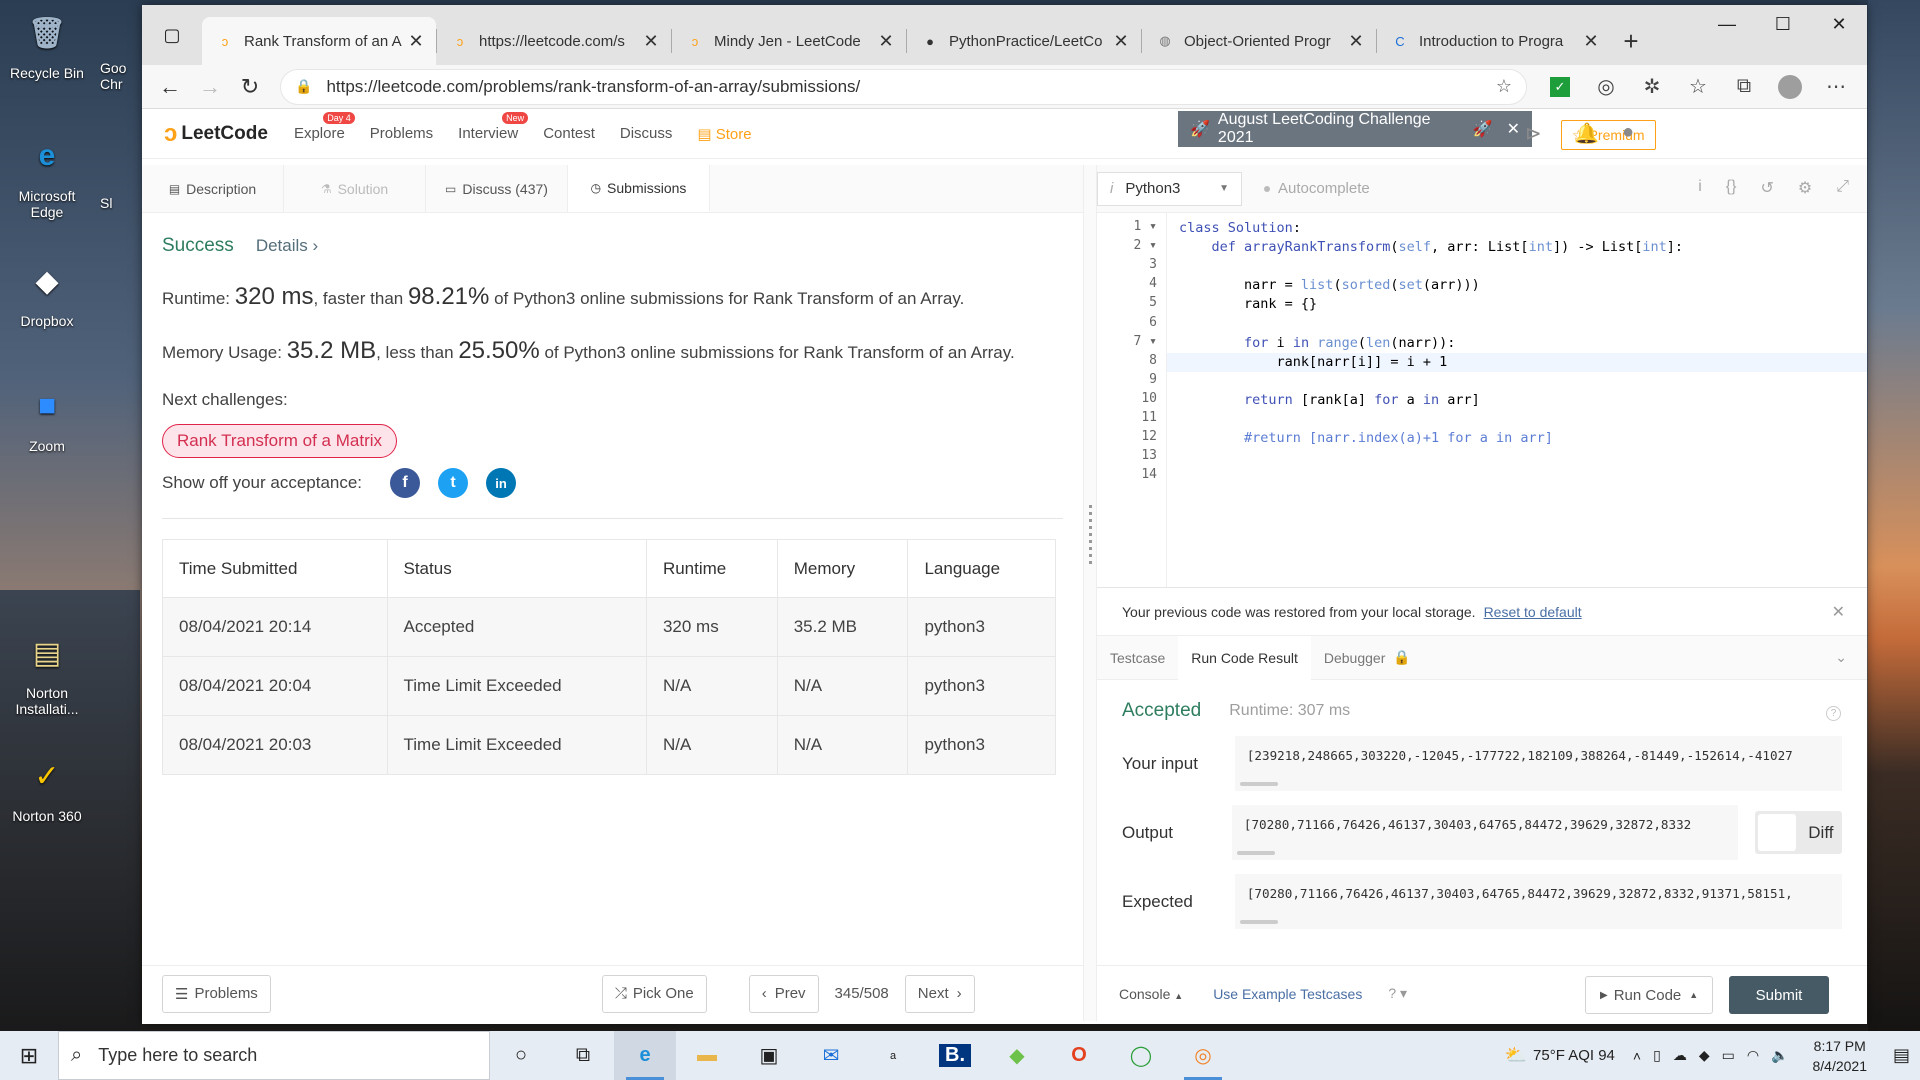 The image size is (1920, 1080). I want to click on extension-button: ◎, so click(1606, 87).